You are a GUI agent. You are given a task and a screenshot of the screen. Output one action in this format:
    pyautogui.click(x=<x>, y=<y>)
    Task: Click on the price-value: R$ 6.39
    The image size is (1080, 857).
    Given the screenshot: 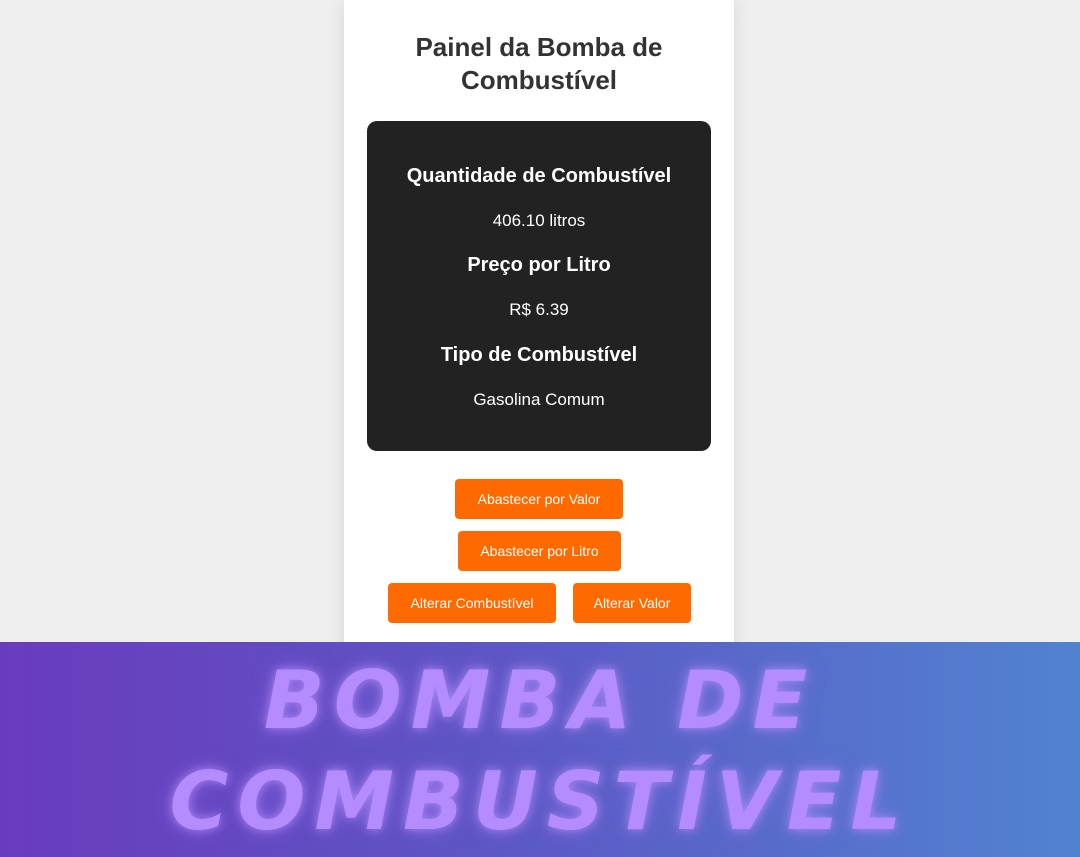 What is the action you would take?
    pyautogui.click(x=539, y=309)
    